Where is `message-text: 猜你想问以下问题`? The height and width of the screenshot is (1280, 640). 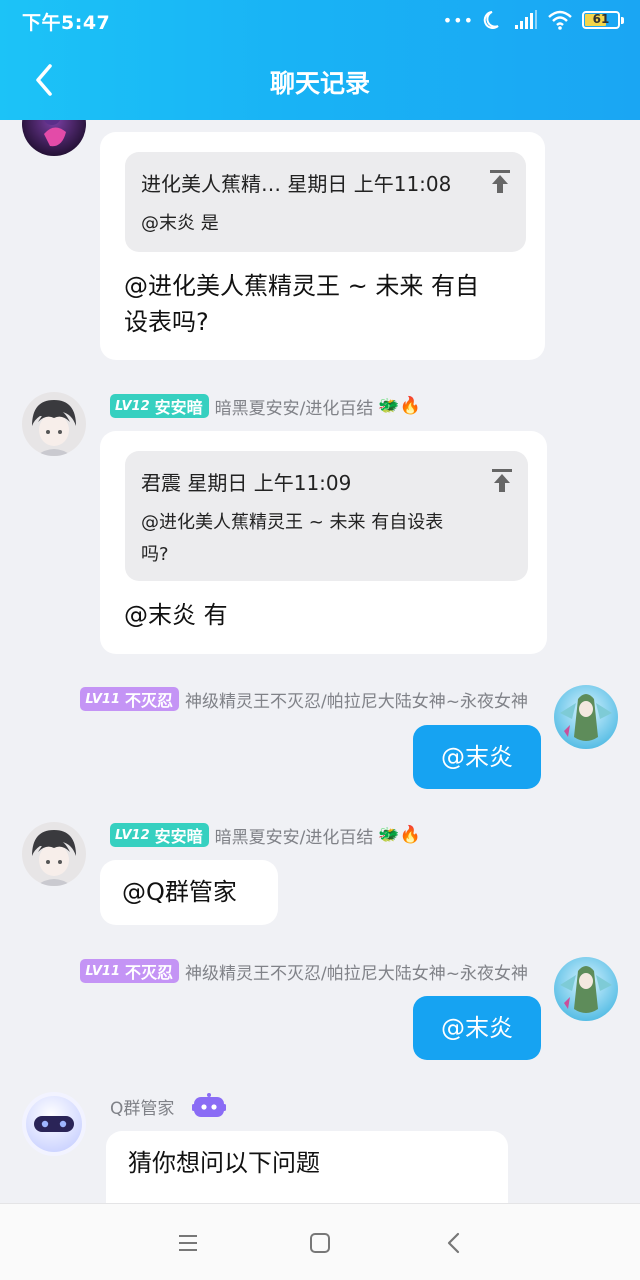
message-text: 猜你想问以下问题 is located at coordinates (224, 1163).